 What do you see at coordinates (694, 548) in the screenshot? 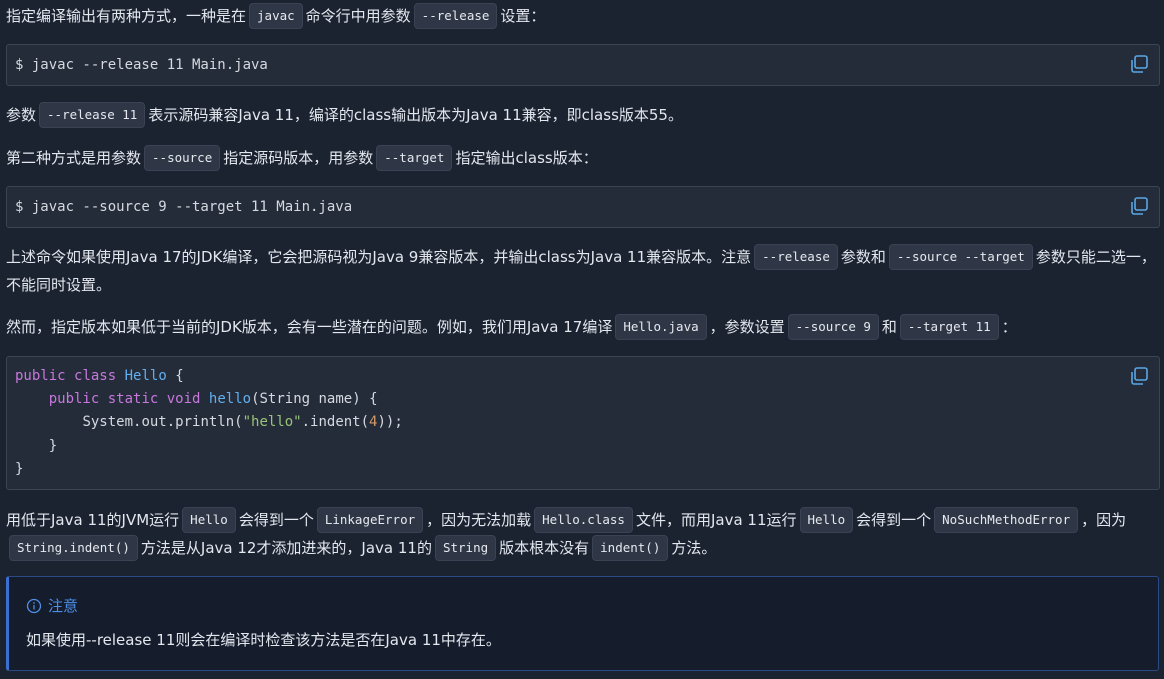
I see `text: 方法。` at bounding box center [694, 548].